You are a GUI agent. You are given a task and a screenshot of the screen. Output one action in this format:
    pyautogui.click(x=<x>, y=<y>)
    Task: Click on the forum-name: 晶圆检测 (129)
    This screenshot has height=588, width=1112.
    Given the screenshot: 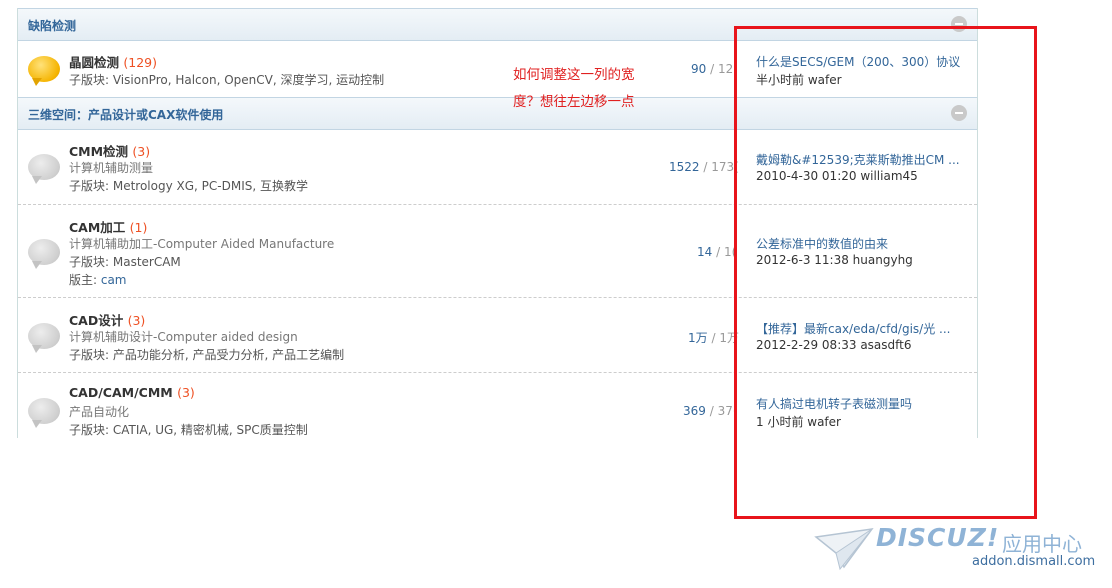 What is the action you would take?
    pyautogui.click(x=113, y=61)
    